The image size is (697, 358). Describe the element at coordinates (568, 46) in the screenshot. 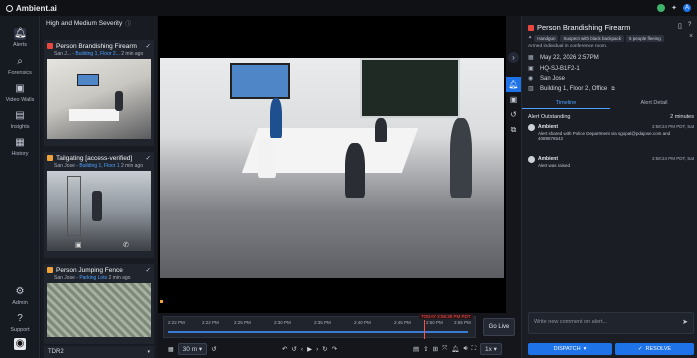

I see `alert-description: Armed individual in conference room.` at that location.